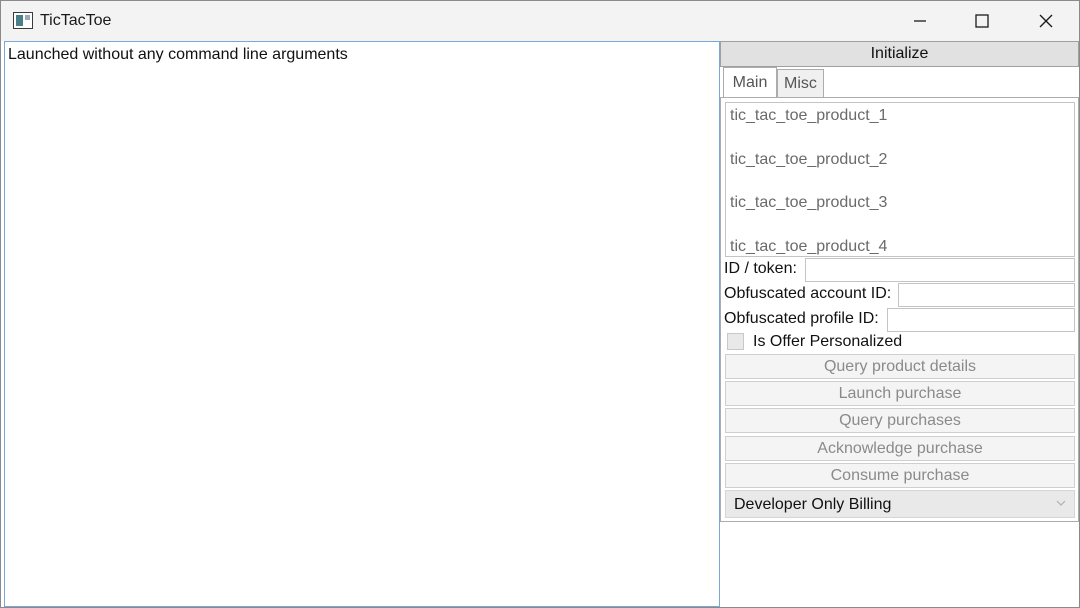 The height and width of the screenshot is (608, 1080). What do you see at coordinates (900, 448) in the screenshot?
I see `acknowledge-purchase-button: Acknowledge purchase` at bounding box center [900, 448].